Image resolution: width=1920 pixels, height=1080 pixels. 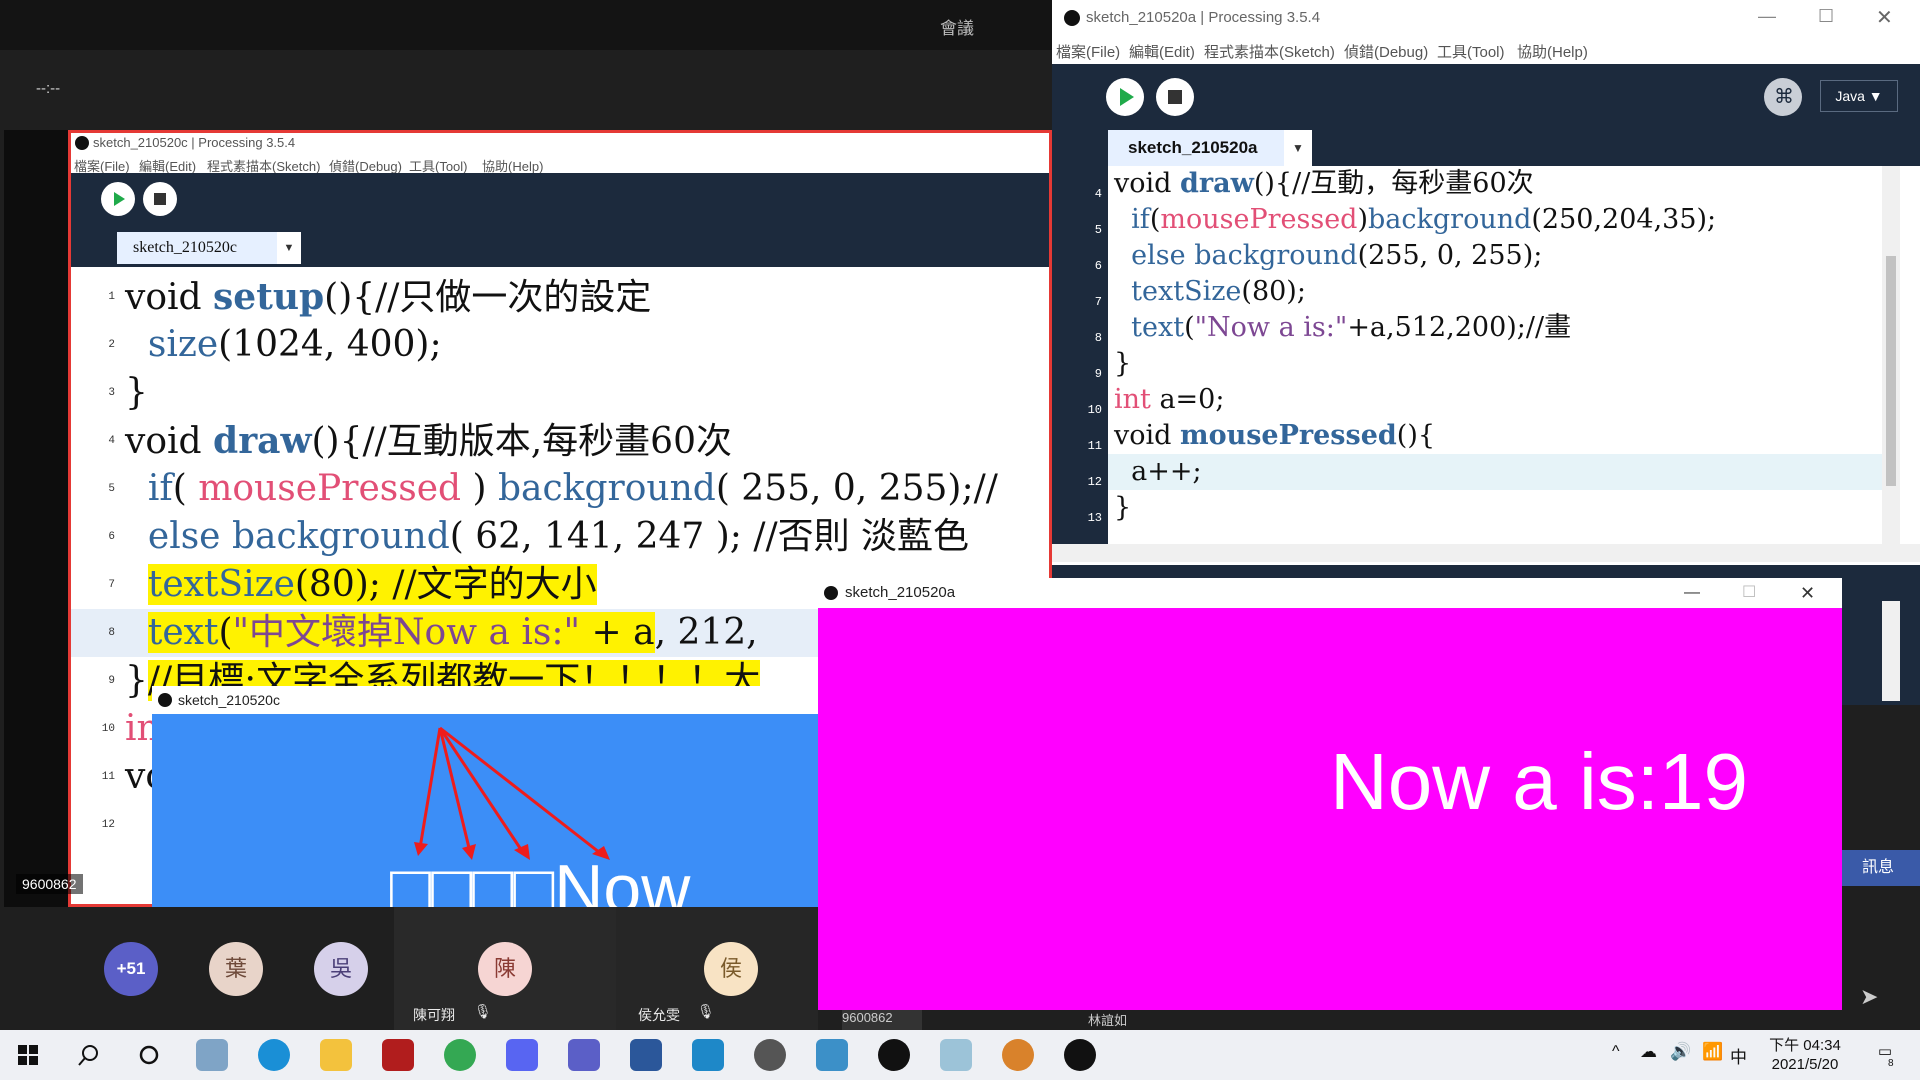 What do you see at coordinates (48, 88) in the screenshot?
I see `meeting-timer: --:--` at bounding box center [48, 88].